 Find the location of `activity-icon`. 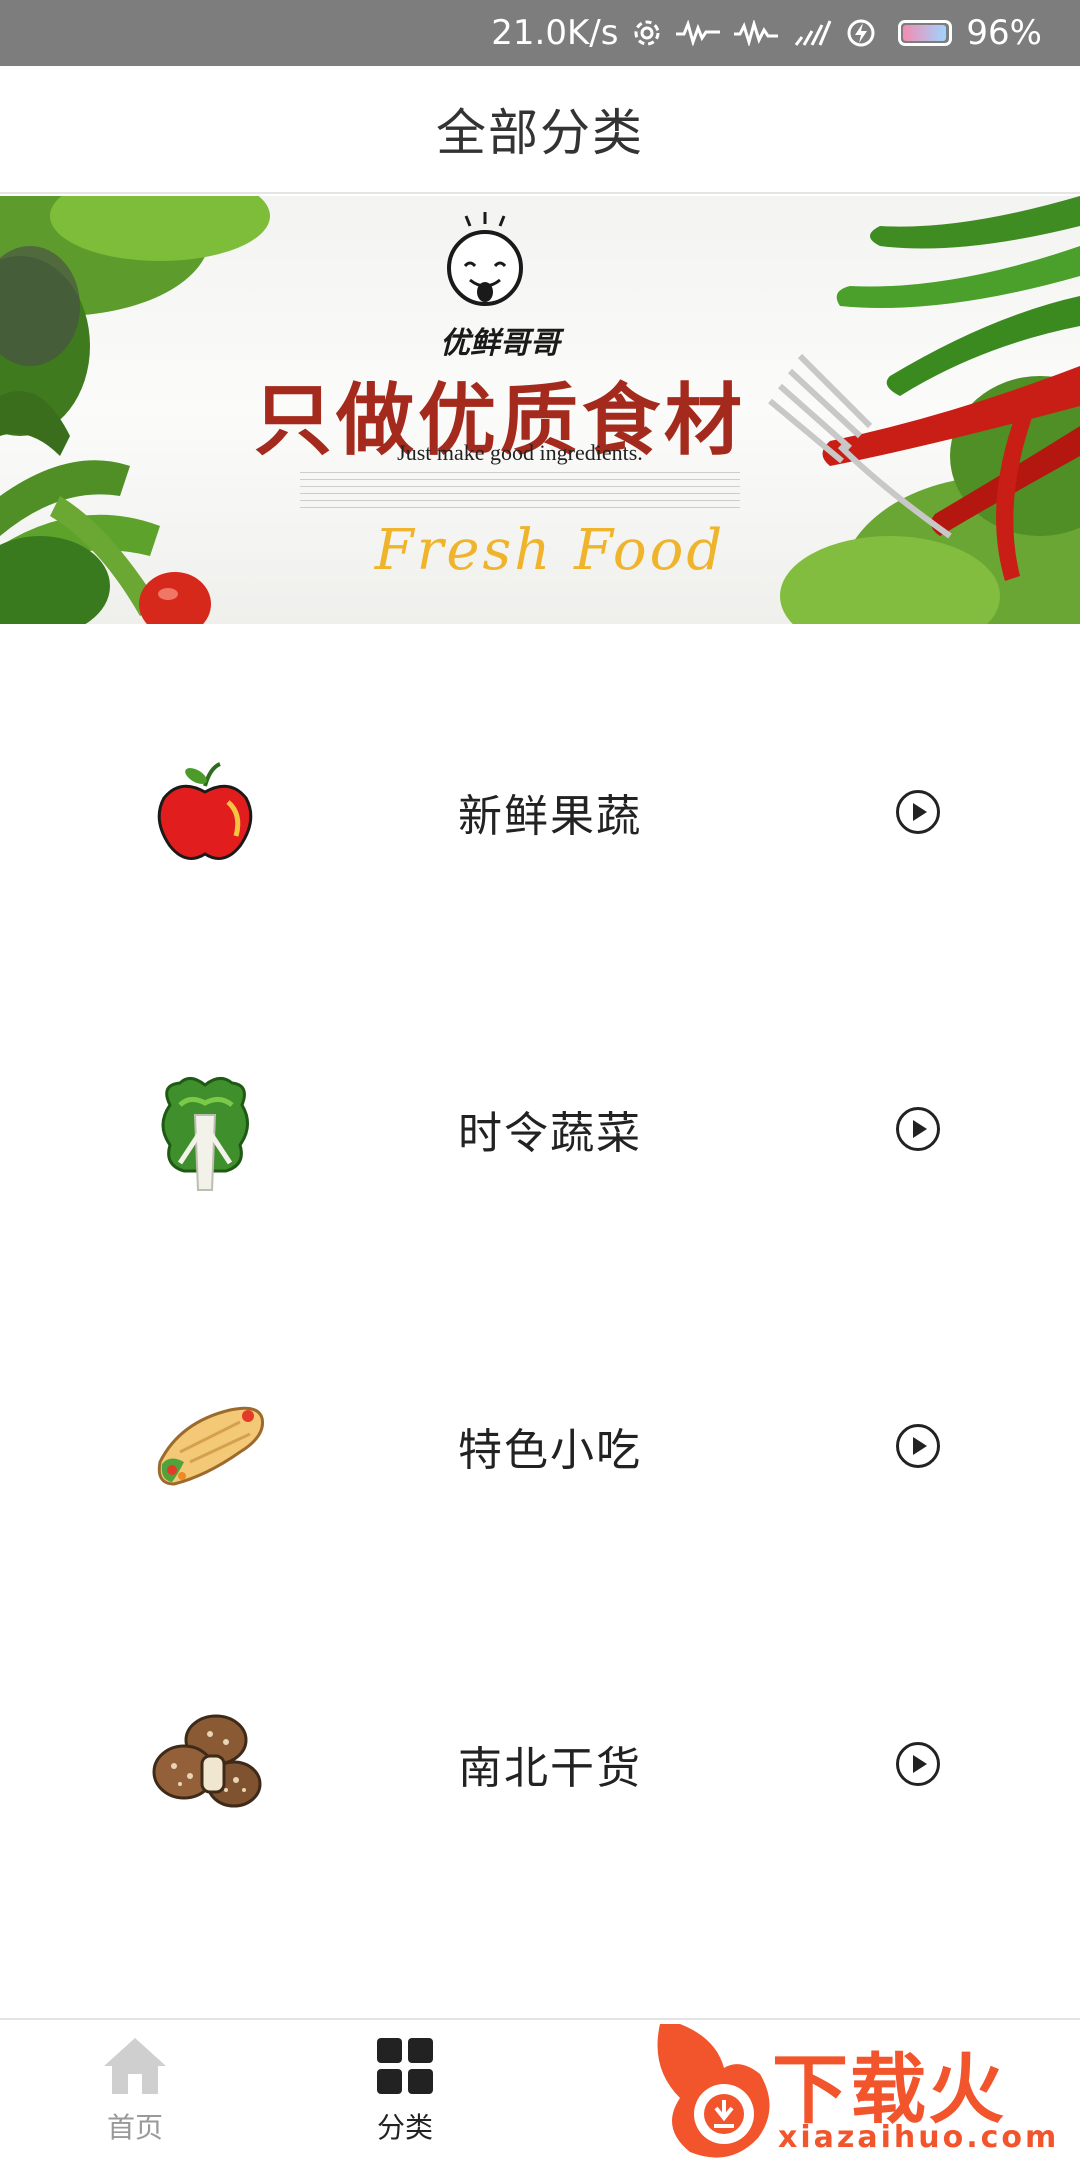

activity-icon is located at coordinates (698, 33).